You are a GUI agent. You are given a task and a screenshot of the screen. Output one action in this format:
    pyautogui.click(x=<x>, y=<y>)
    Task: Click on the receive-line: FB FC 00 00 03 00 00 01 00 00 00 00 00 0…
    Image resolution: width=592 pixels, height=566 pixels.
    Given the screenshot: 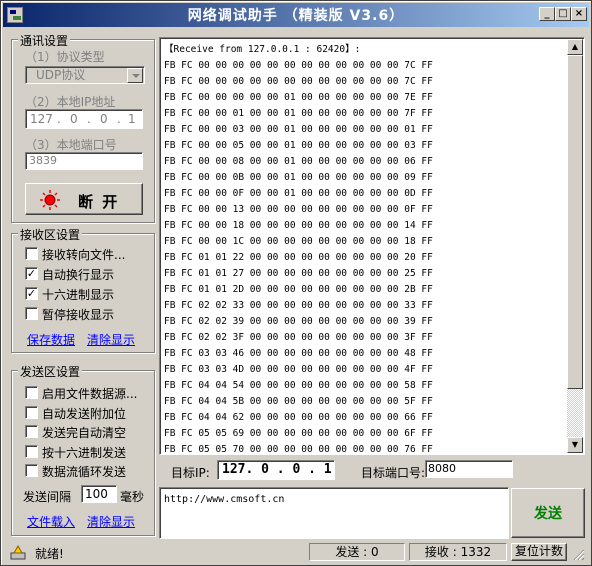 What is the action you would take?
    pyautogui.click(x=298, y=129)
    